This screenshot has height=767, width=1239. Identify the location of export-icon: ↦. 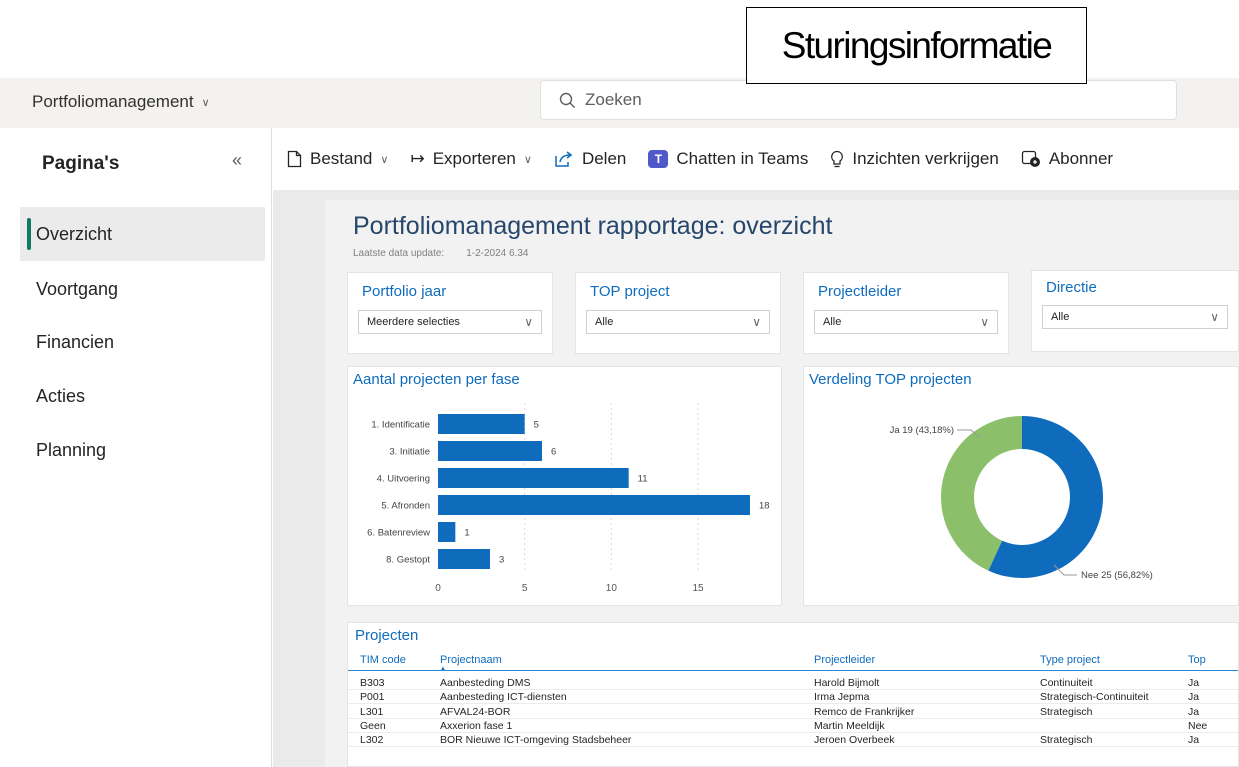
(417, 158).